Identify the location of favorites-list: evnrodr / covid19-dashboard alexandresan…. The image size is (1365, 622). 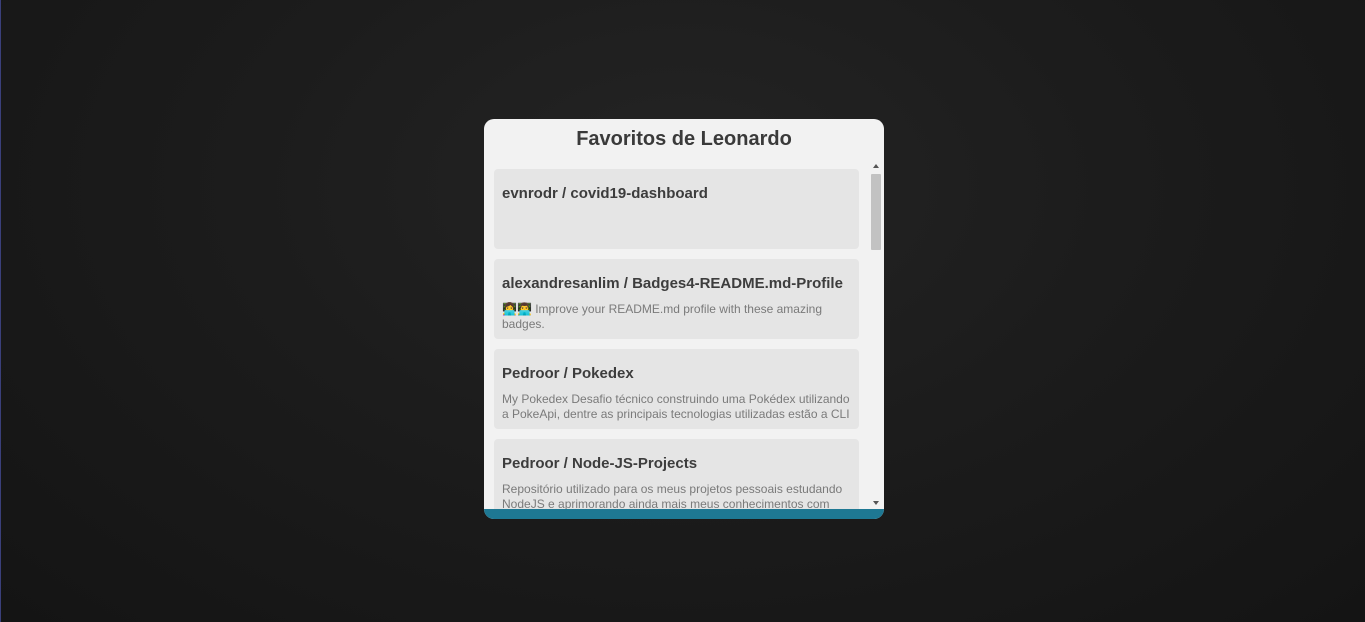
(676, 339).